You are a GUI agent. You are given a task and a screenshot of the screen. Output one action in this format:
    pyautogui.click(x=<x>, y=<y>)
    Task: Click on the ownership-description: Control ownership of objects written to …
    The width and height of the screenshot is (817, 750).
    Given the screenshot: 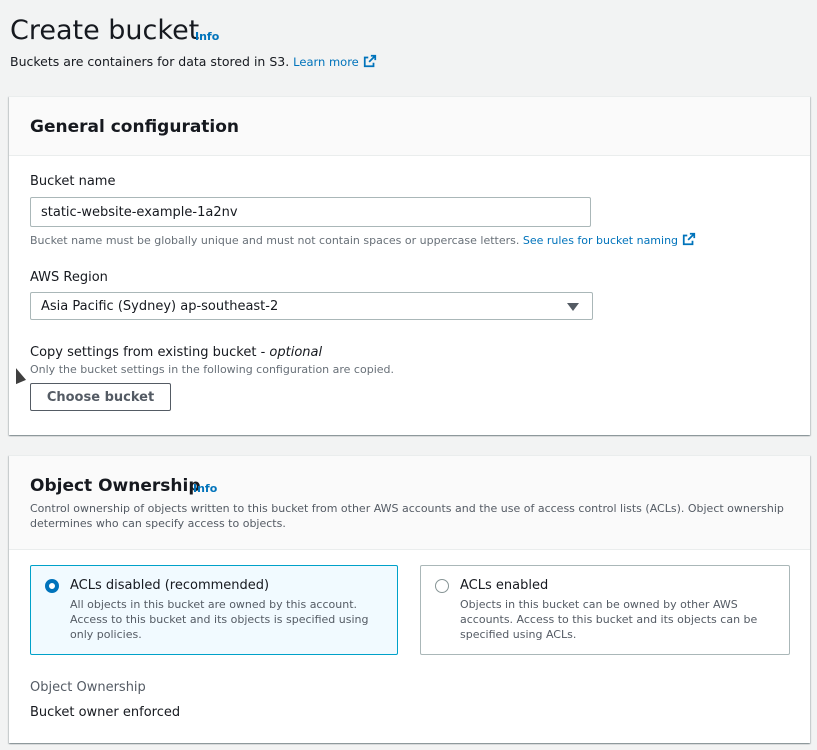 What is the action you would take?
    pyautogui.click(x=407, y=516)
    